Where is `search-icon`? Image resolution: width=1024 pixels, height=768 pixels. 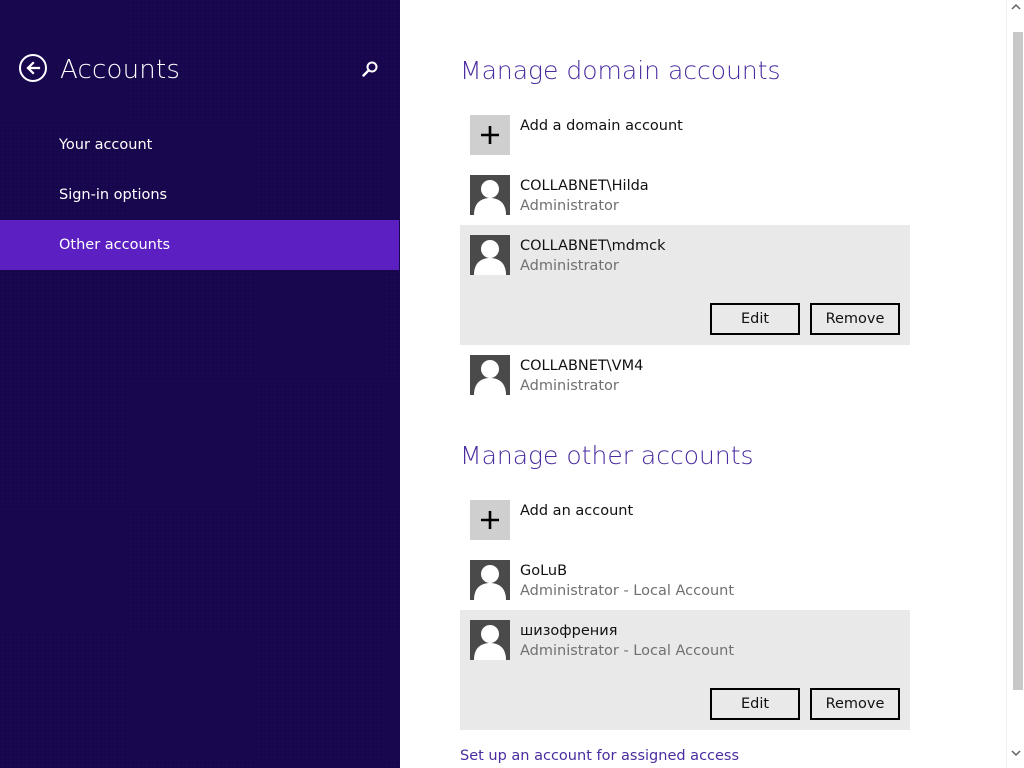 search-icon is located at coordinates (370, 69).